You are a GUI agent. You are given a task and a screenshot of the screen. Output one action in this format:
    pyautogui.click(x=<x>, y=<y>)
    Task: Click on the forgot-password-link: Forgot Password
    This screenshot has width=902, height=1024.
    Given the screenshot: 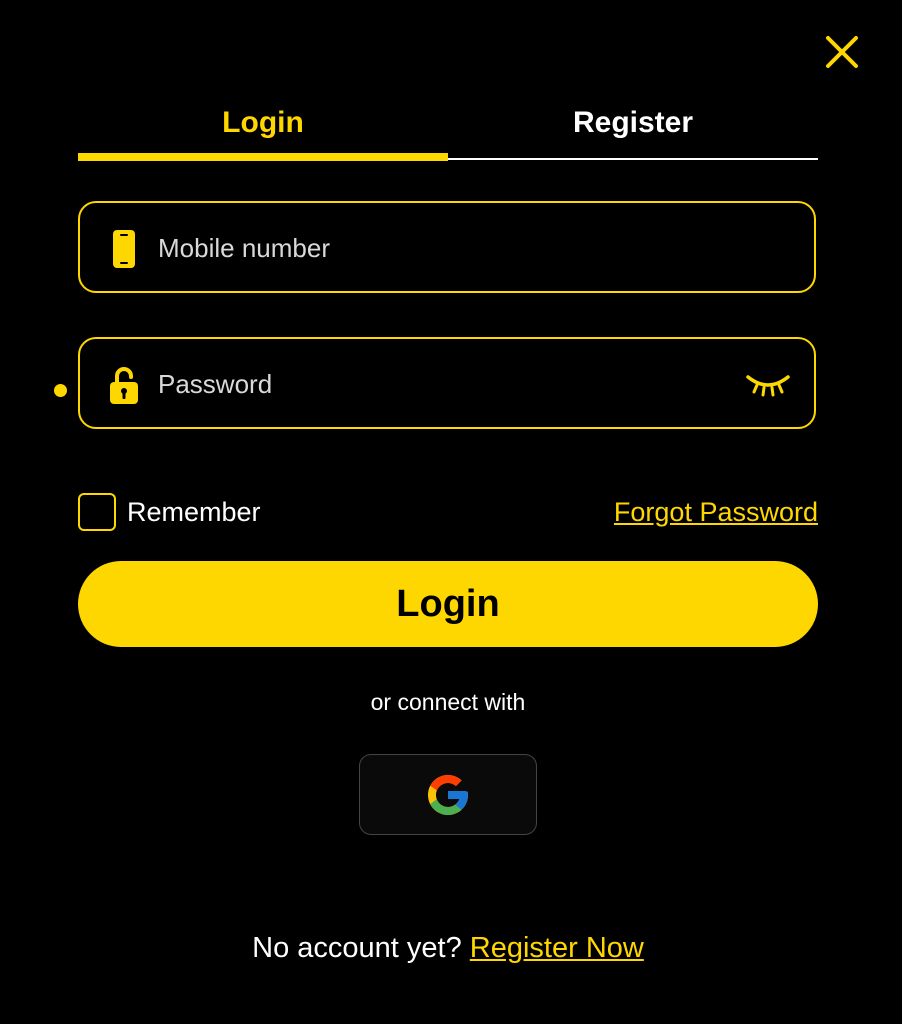 What is the action you would take?
    pyautogui.click(x=716, y=512)
    